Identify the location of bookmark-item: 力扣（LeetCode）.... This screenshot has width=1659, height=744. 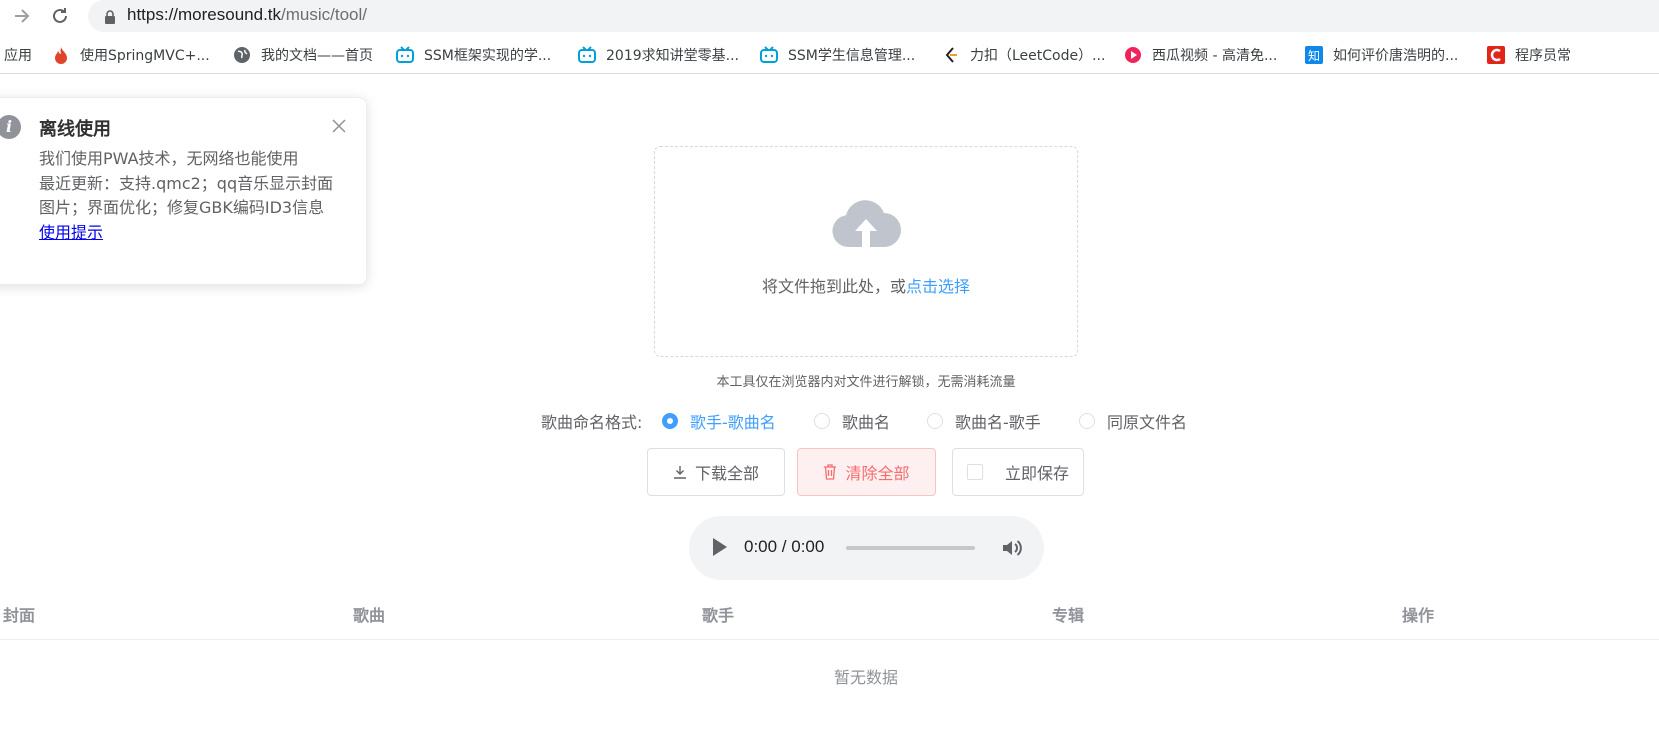
(1023, 55).